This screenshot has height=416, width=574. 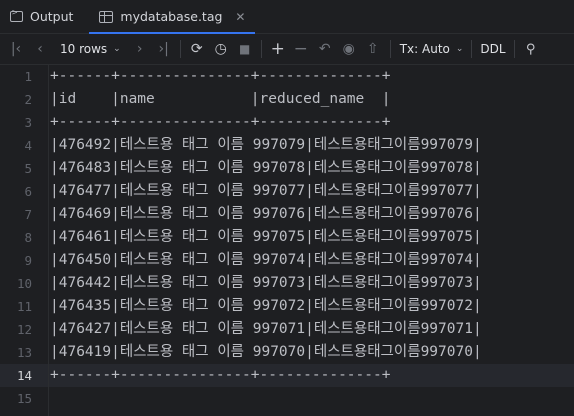 I want to click on last-page-icon: ›|, so click(x=164, y=49).